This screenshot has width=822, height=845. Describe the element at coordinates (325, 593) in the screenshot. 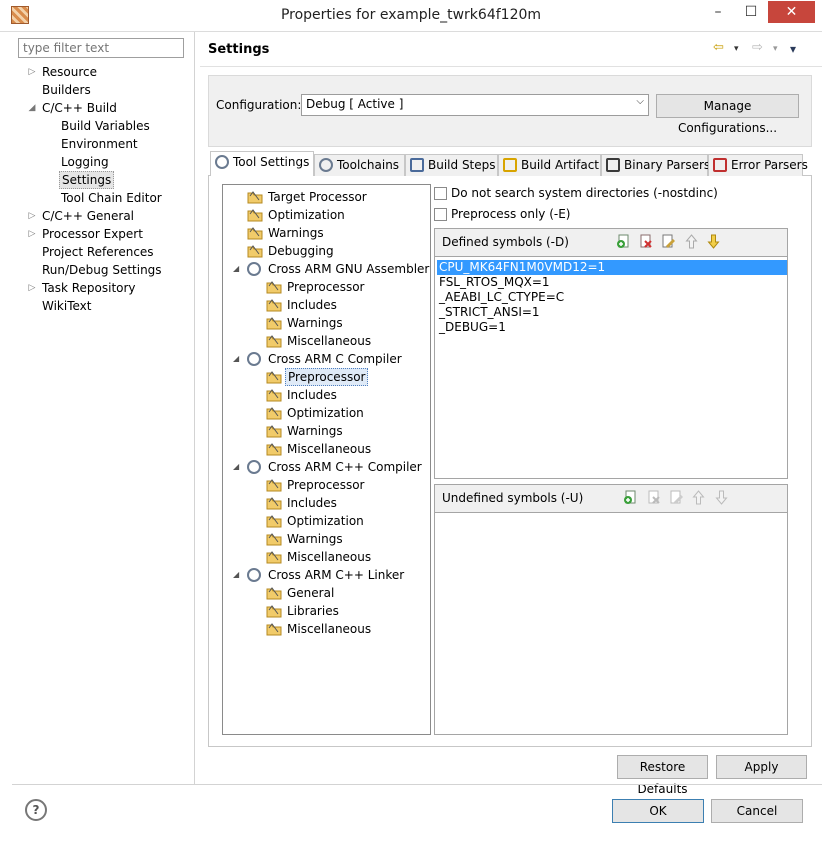

I see `tree-item: General` at that location.